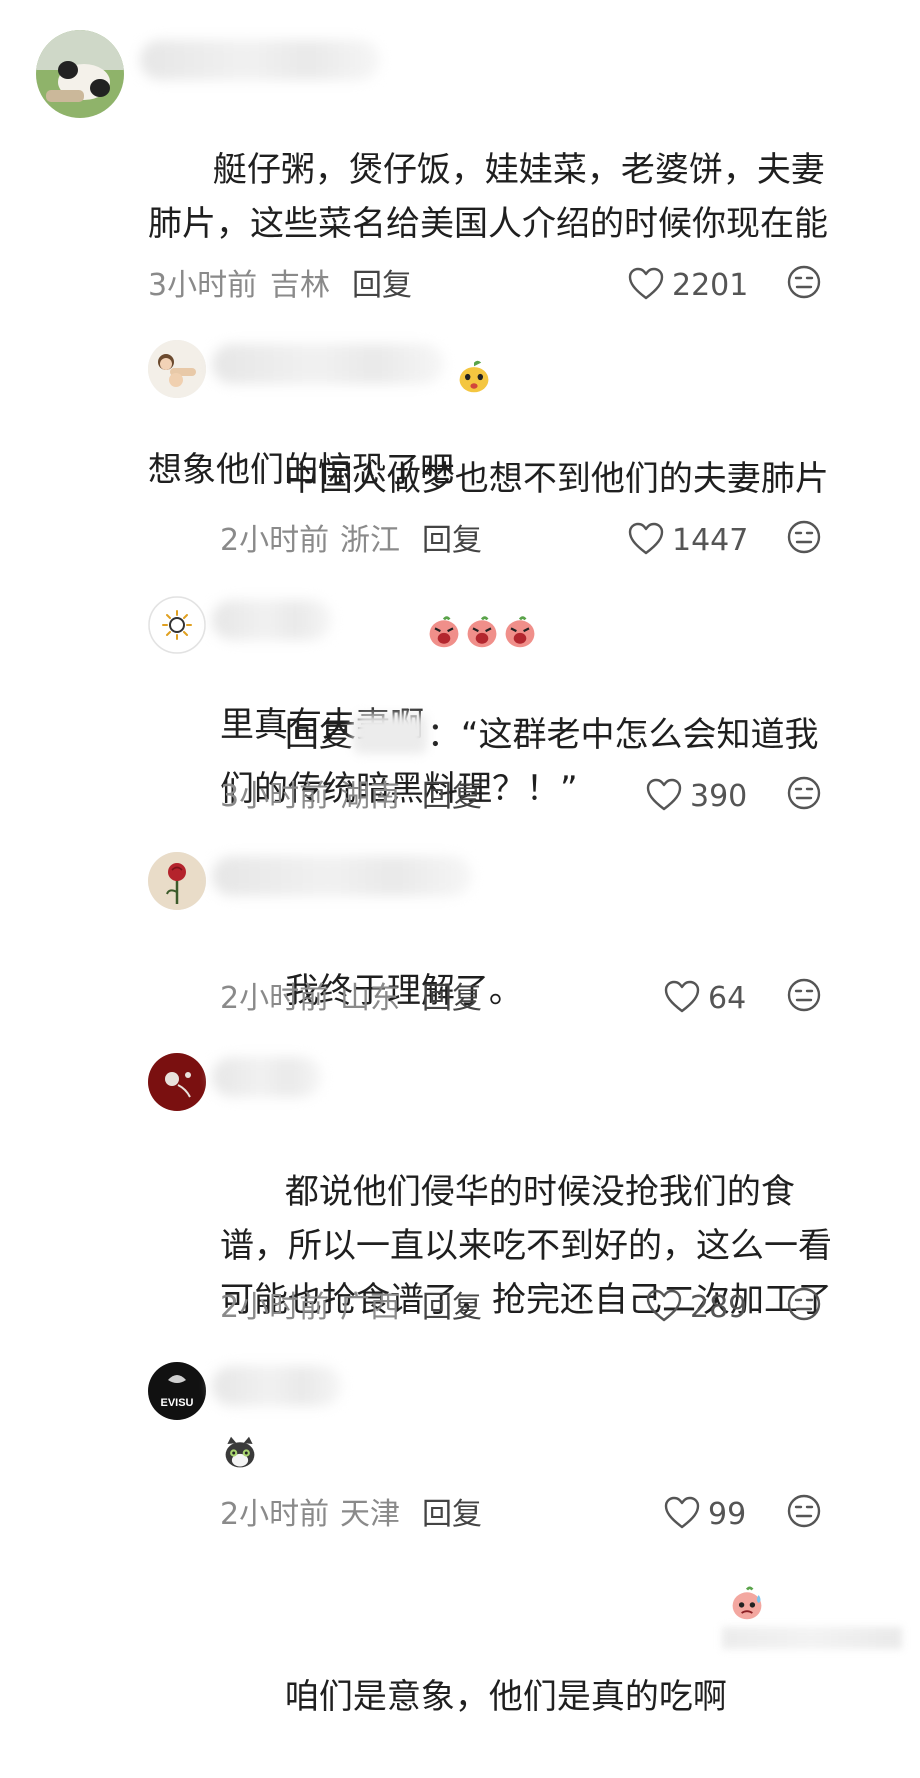 The image size is (920, 1778). What do you see at coordinates (727, 1514) in the screenshot?
I see `like-count: 99` at bounding box center [727, 1514].